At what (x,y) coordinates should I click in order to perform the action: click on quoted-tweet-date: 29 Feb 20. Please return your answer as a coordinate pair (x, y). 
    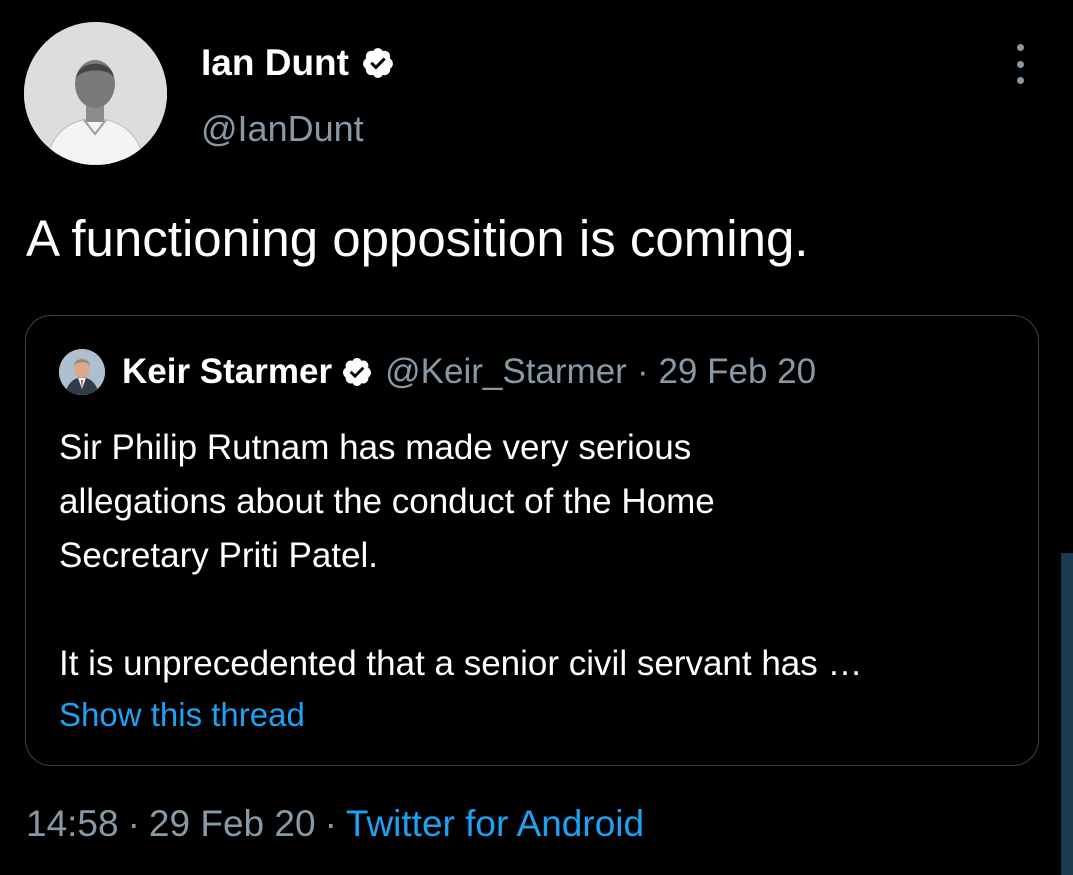
    Looking at the image, I should click on (737, 371).